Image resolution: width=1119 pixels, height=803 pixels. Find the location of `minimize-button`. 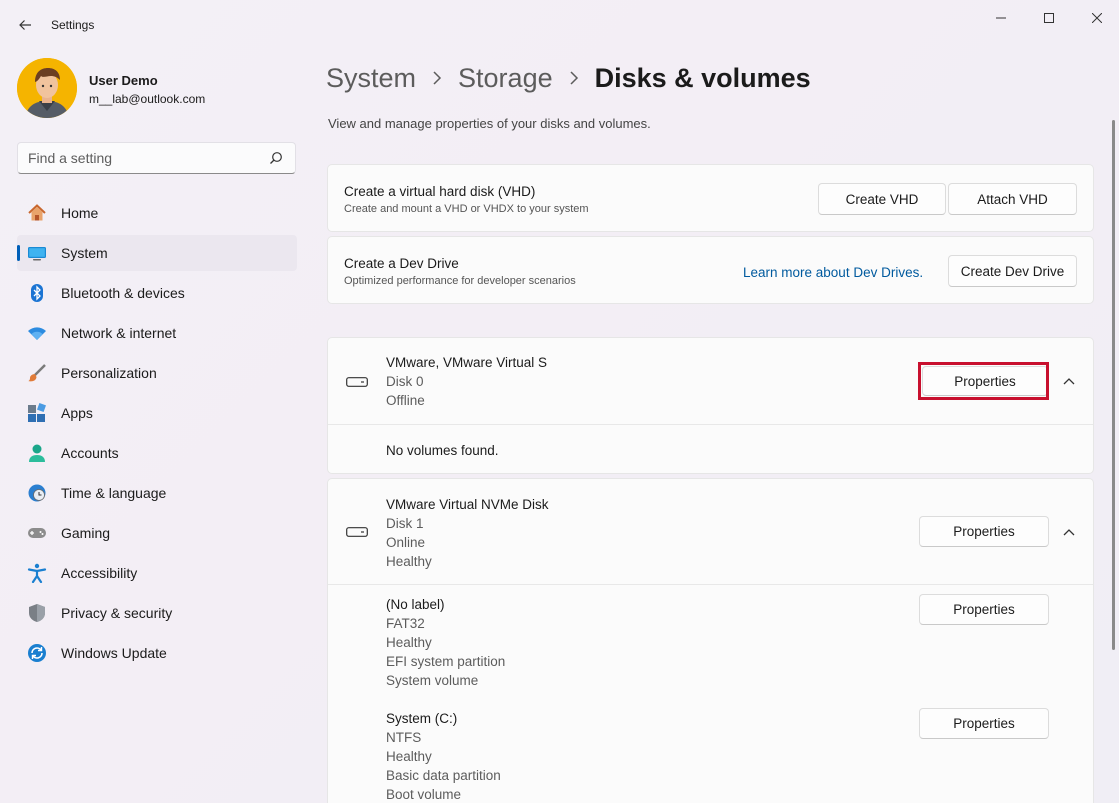

minimize-button is located at coordinates (1001, 18).